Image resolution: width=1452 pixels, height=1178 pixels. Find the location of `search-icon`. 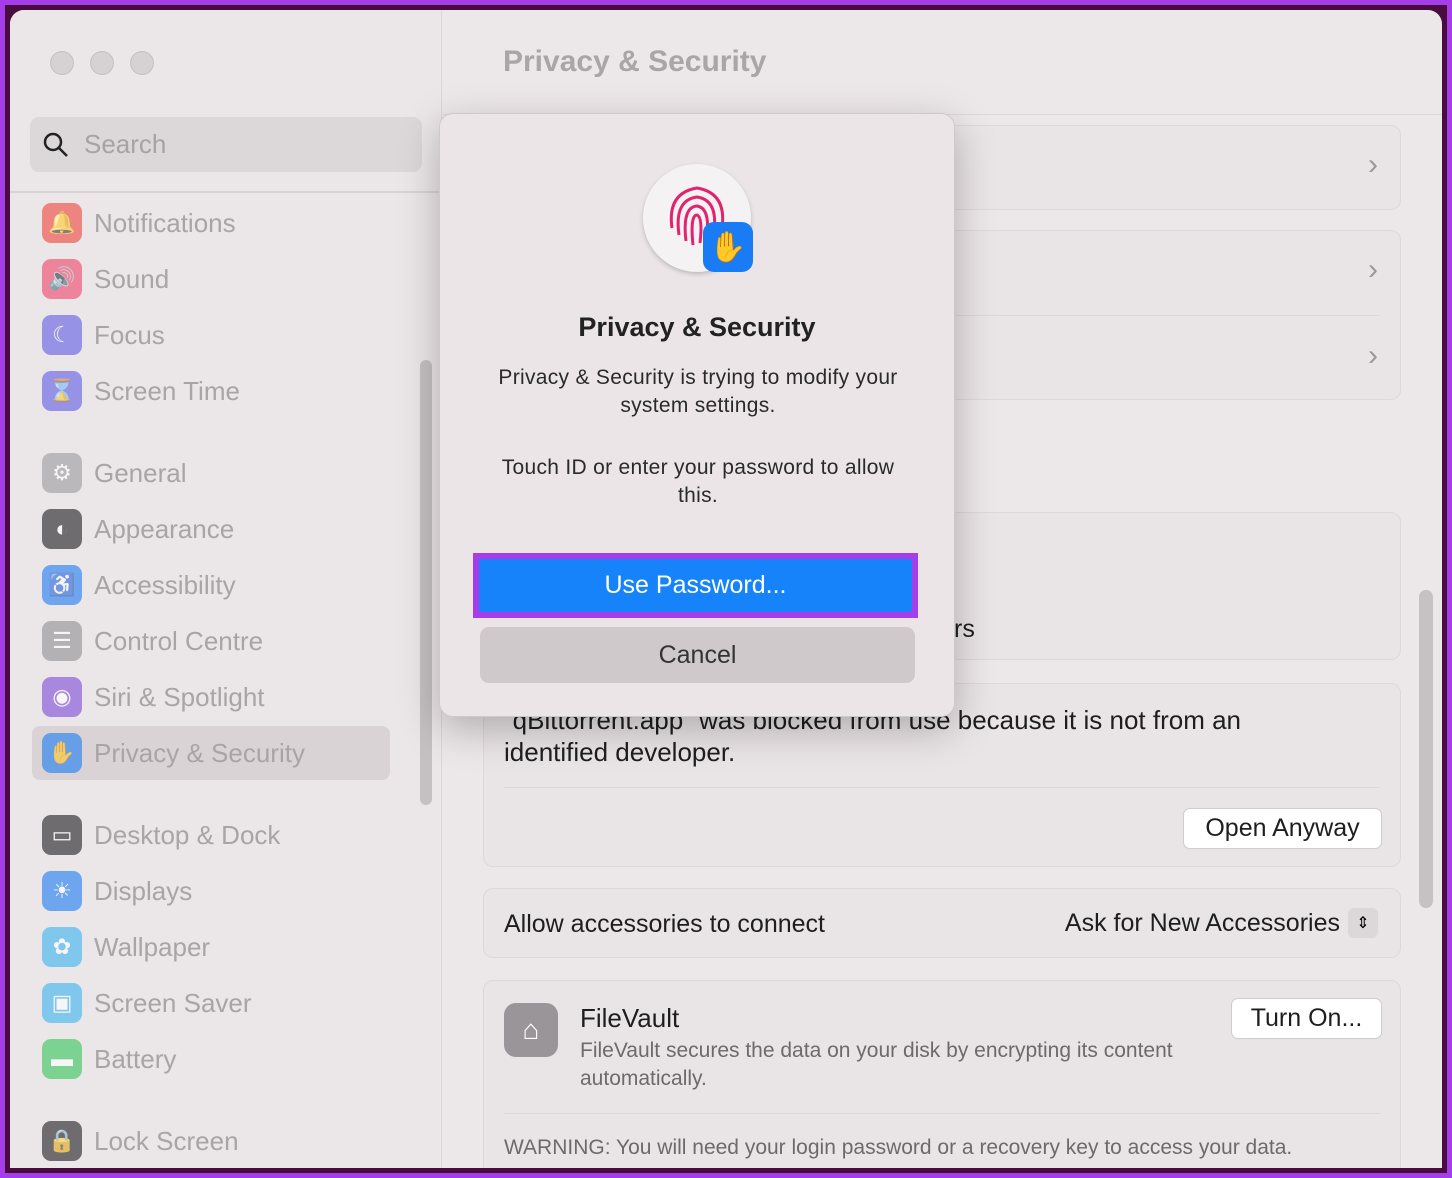

search-icon is located at coordinates (55, 144).